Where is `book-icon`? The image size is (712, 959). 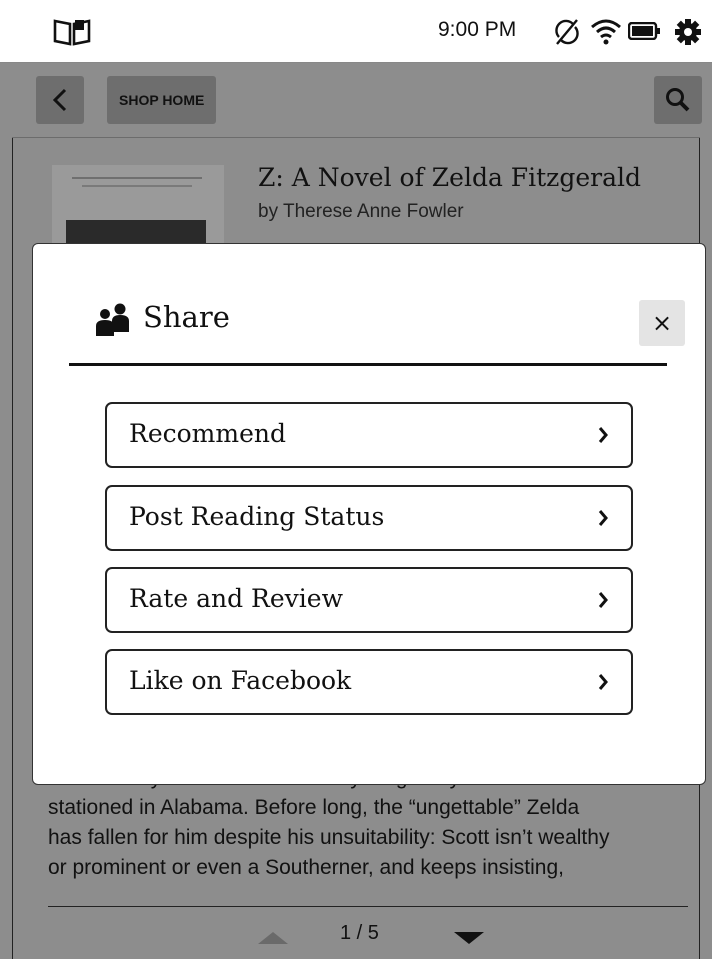 book-icon is located at coordinates (72, 34).